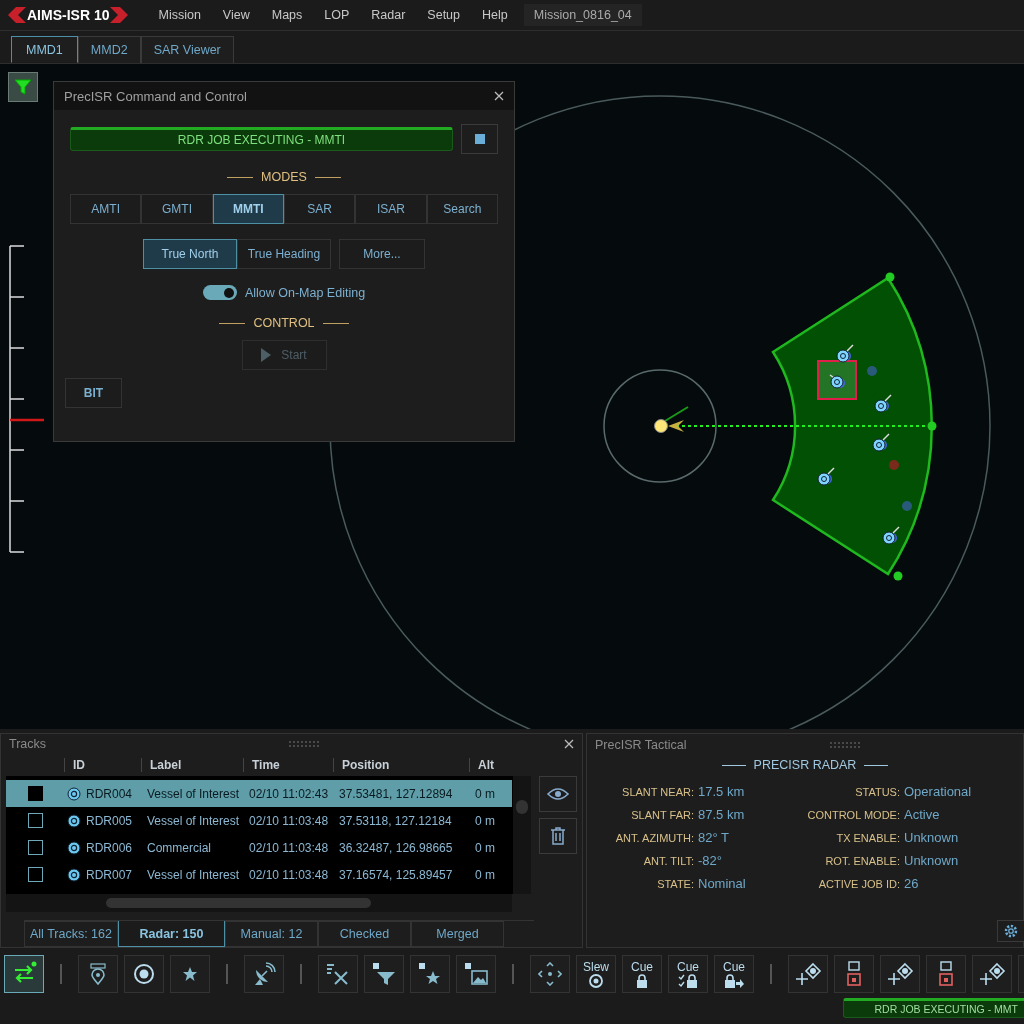 The image size is (1024, 1024). What do you see at coordinates (190, 254) in the screenshot?
I see `orientation-button: True North` at bounding box center [190, 254].